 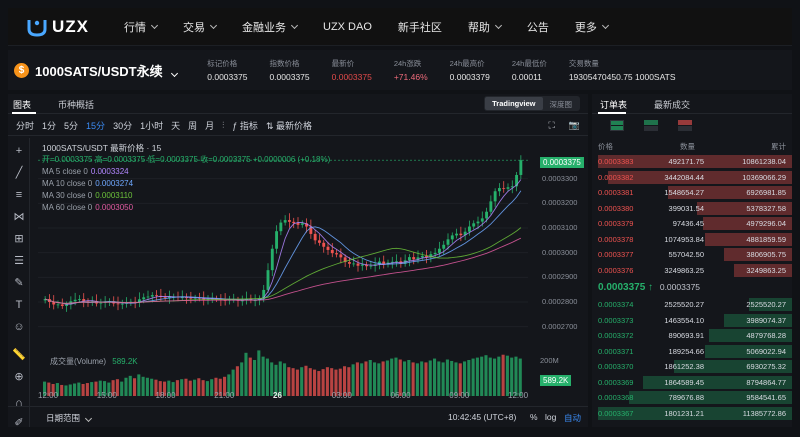 What do you see at coordinates (25, 125) in the screenshot?
I see `interval-0: 分时` at bounding box center [25, 125].